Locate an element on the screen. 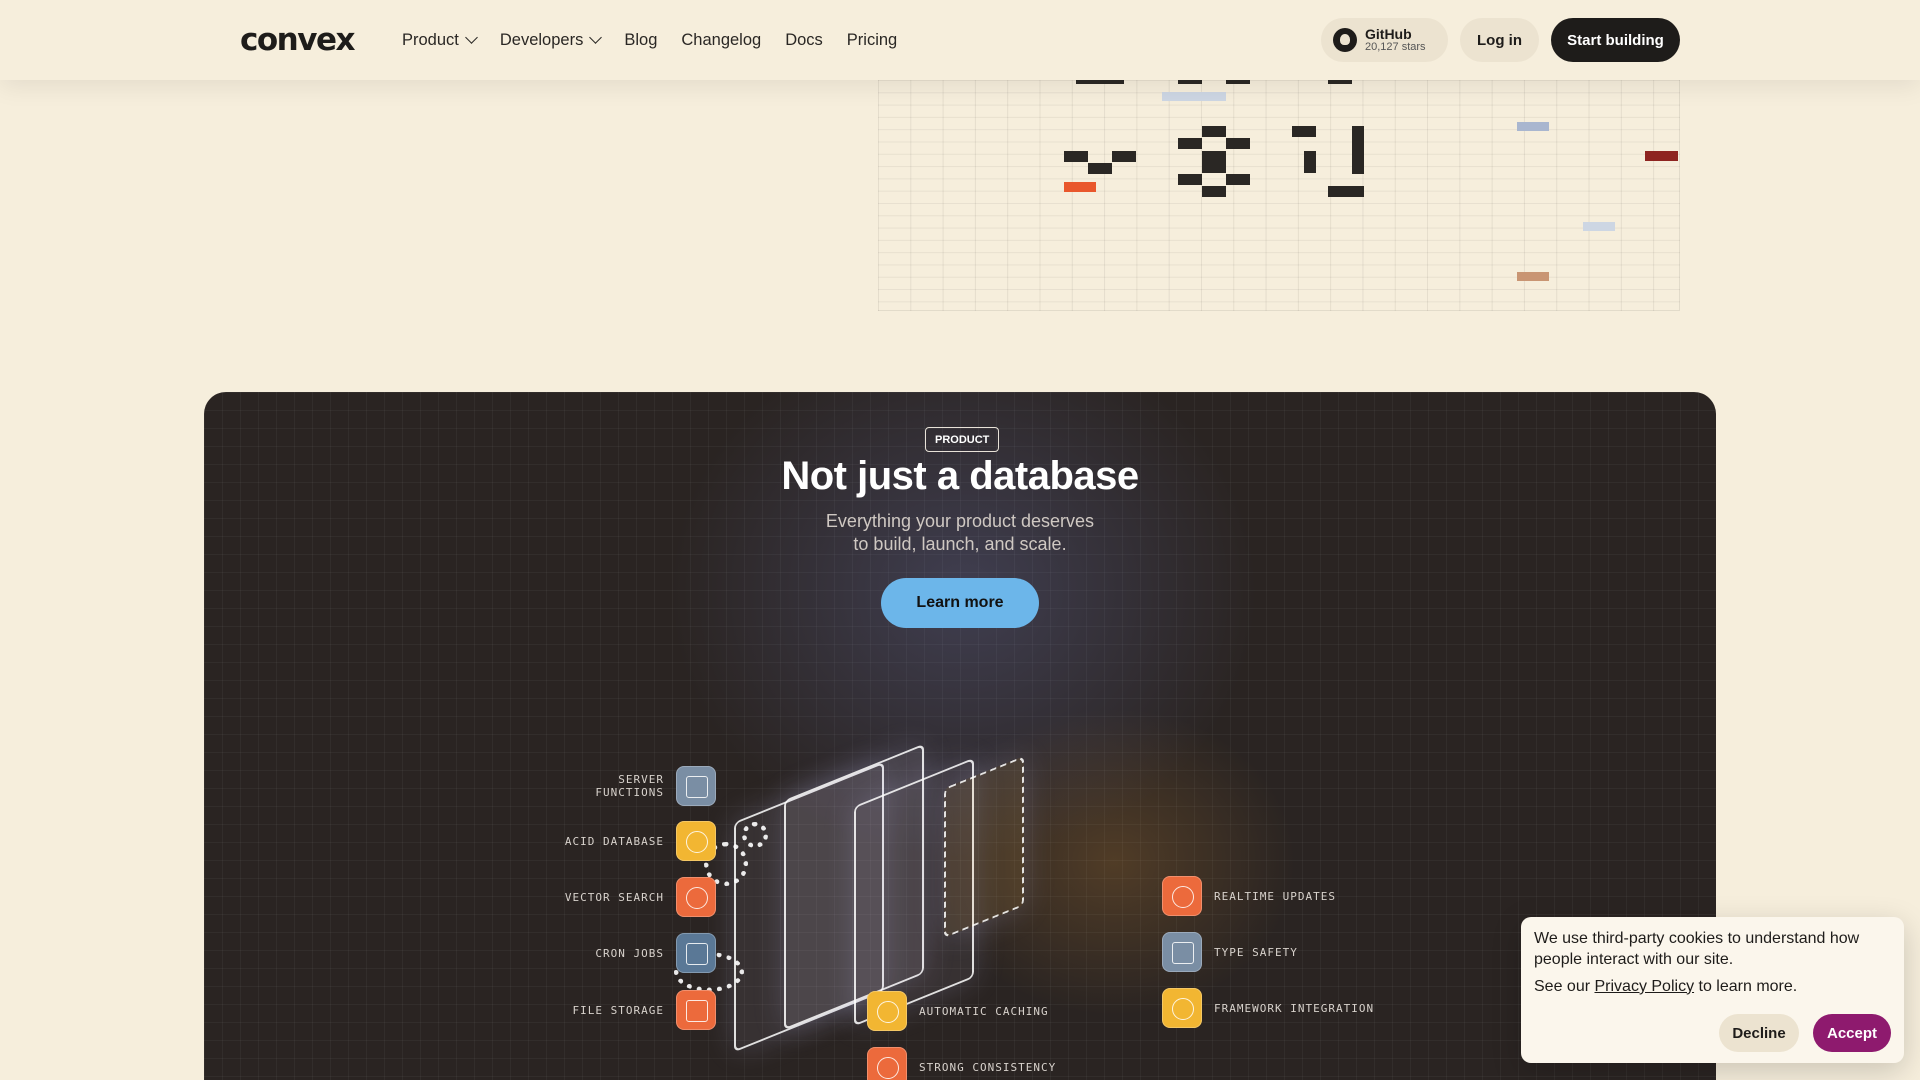  subtitle-line-2: to build, launch, and scale. is located at coordinates (960, 544).